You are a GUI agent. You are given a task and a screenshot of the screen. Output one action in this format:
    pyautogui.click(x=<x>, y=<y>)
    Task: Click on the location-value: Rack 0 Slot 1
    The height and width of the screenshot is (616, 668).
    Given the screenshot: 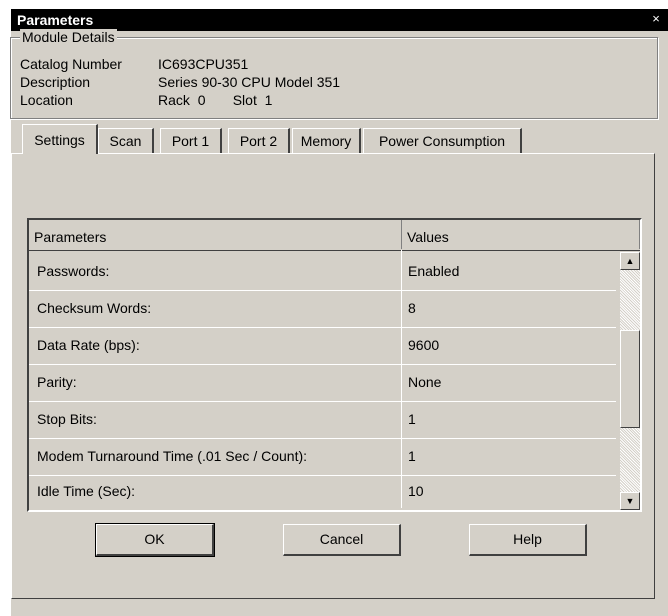 What is the action you would take?
    pyautogui.click(x=215, y=100)
    